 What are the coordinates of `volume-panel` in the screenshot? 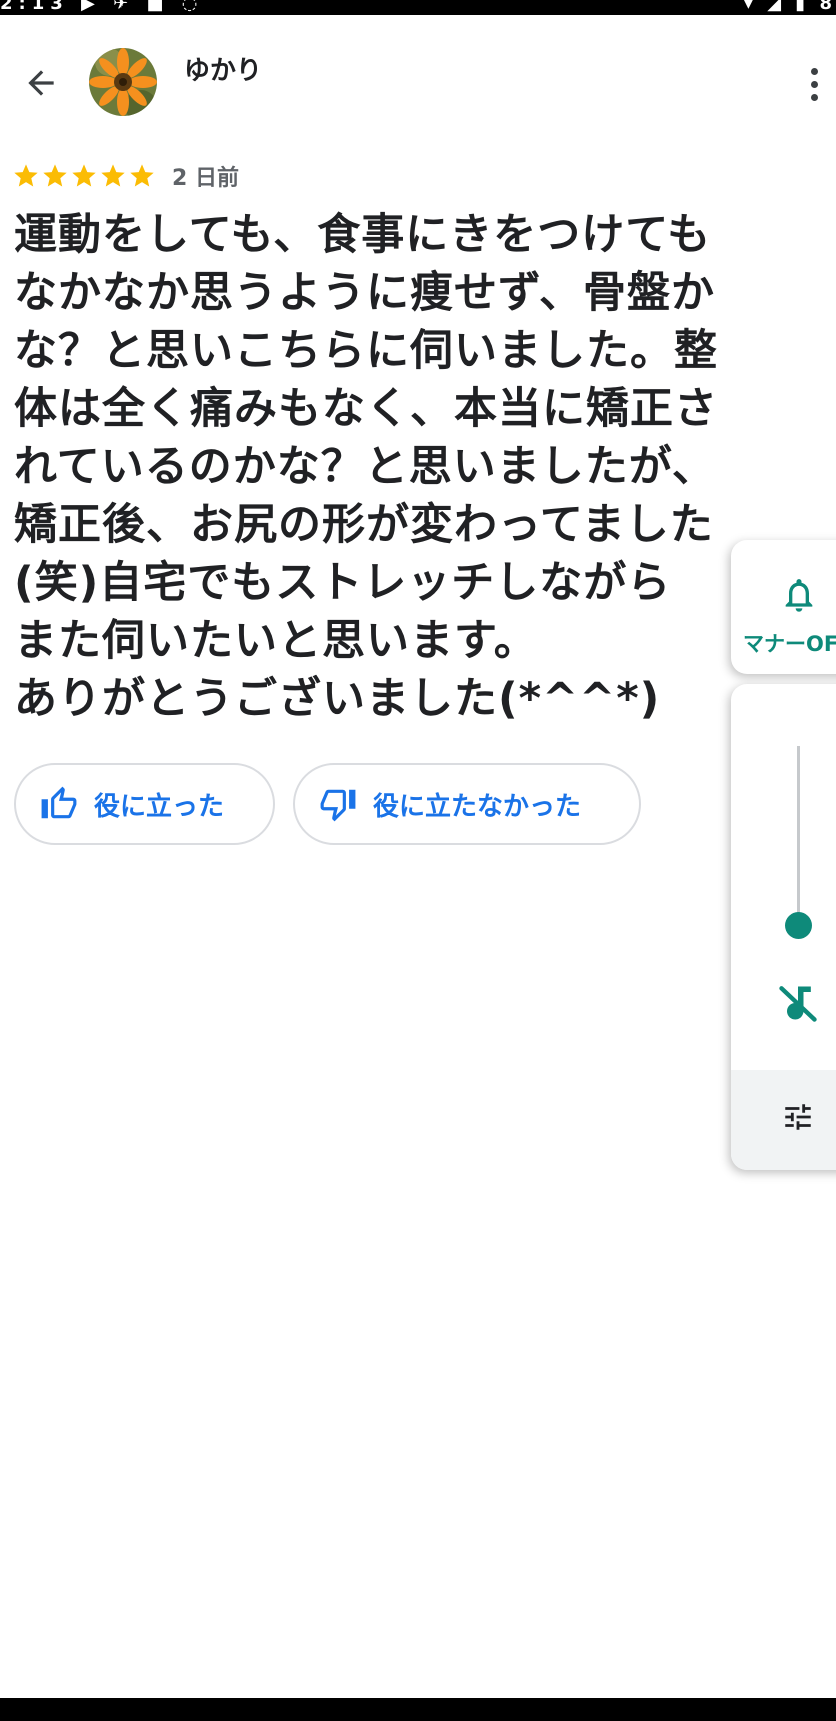 It's located at (783, 927).